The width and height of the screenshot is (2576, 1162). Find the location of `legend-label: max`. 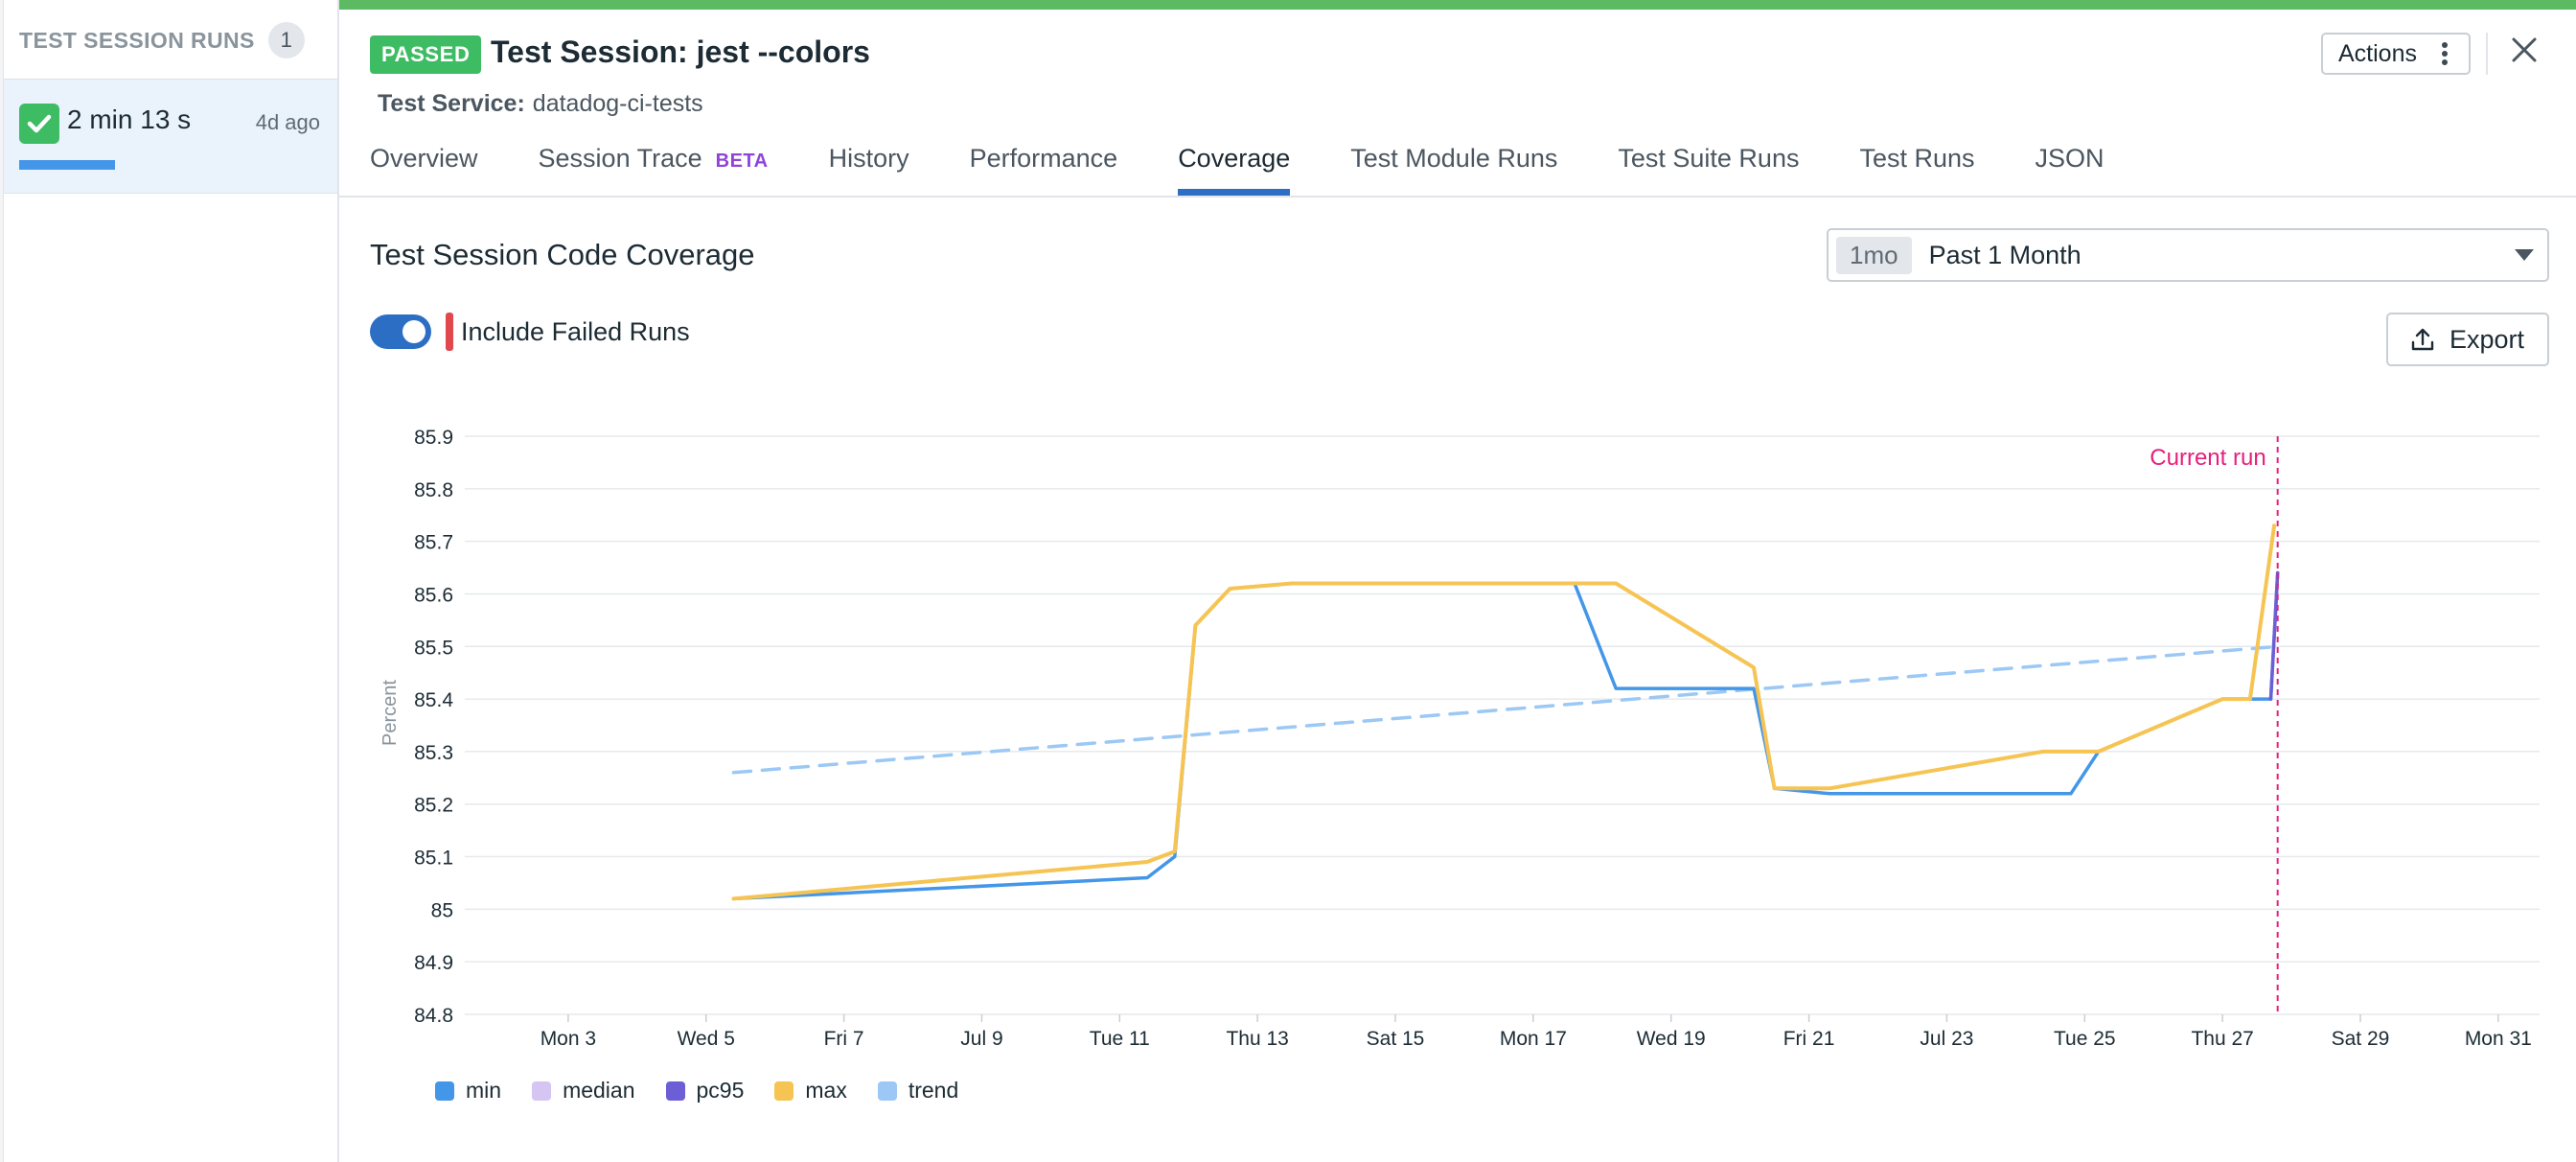

legend-label: max is located at coordinates (826, 1090).